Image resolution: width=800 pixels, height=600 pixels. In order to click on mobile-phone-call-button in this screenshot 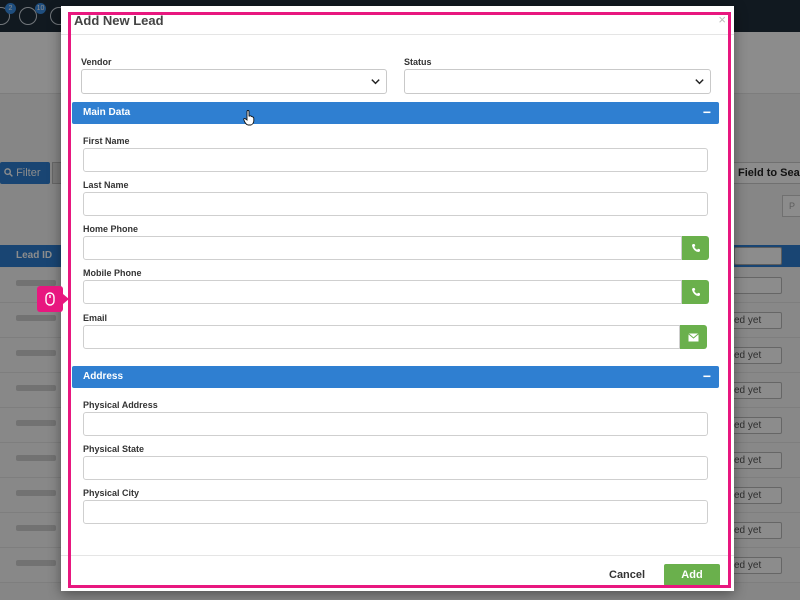, I will do `click(695, 292)`.